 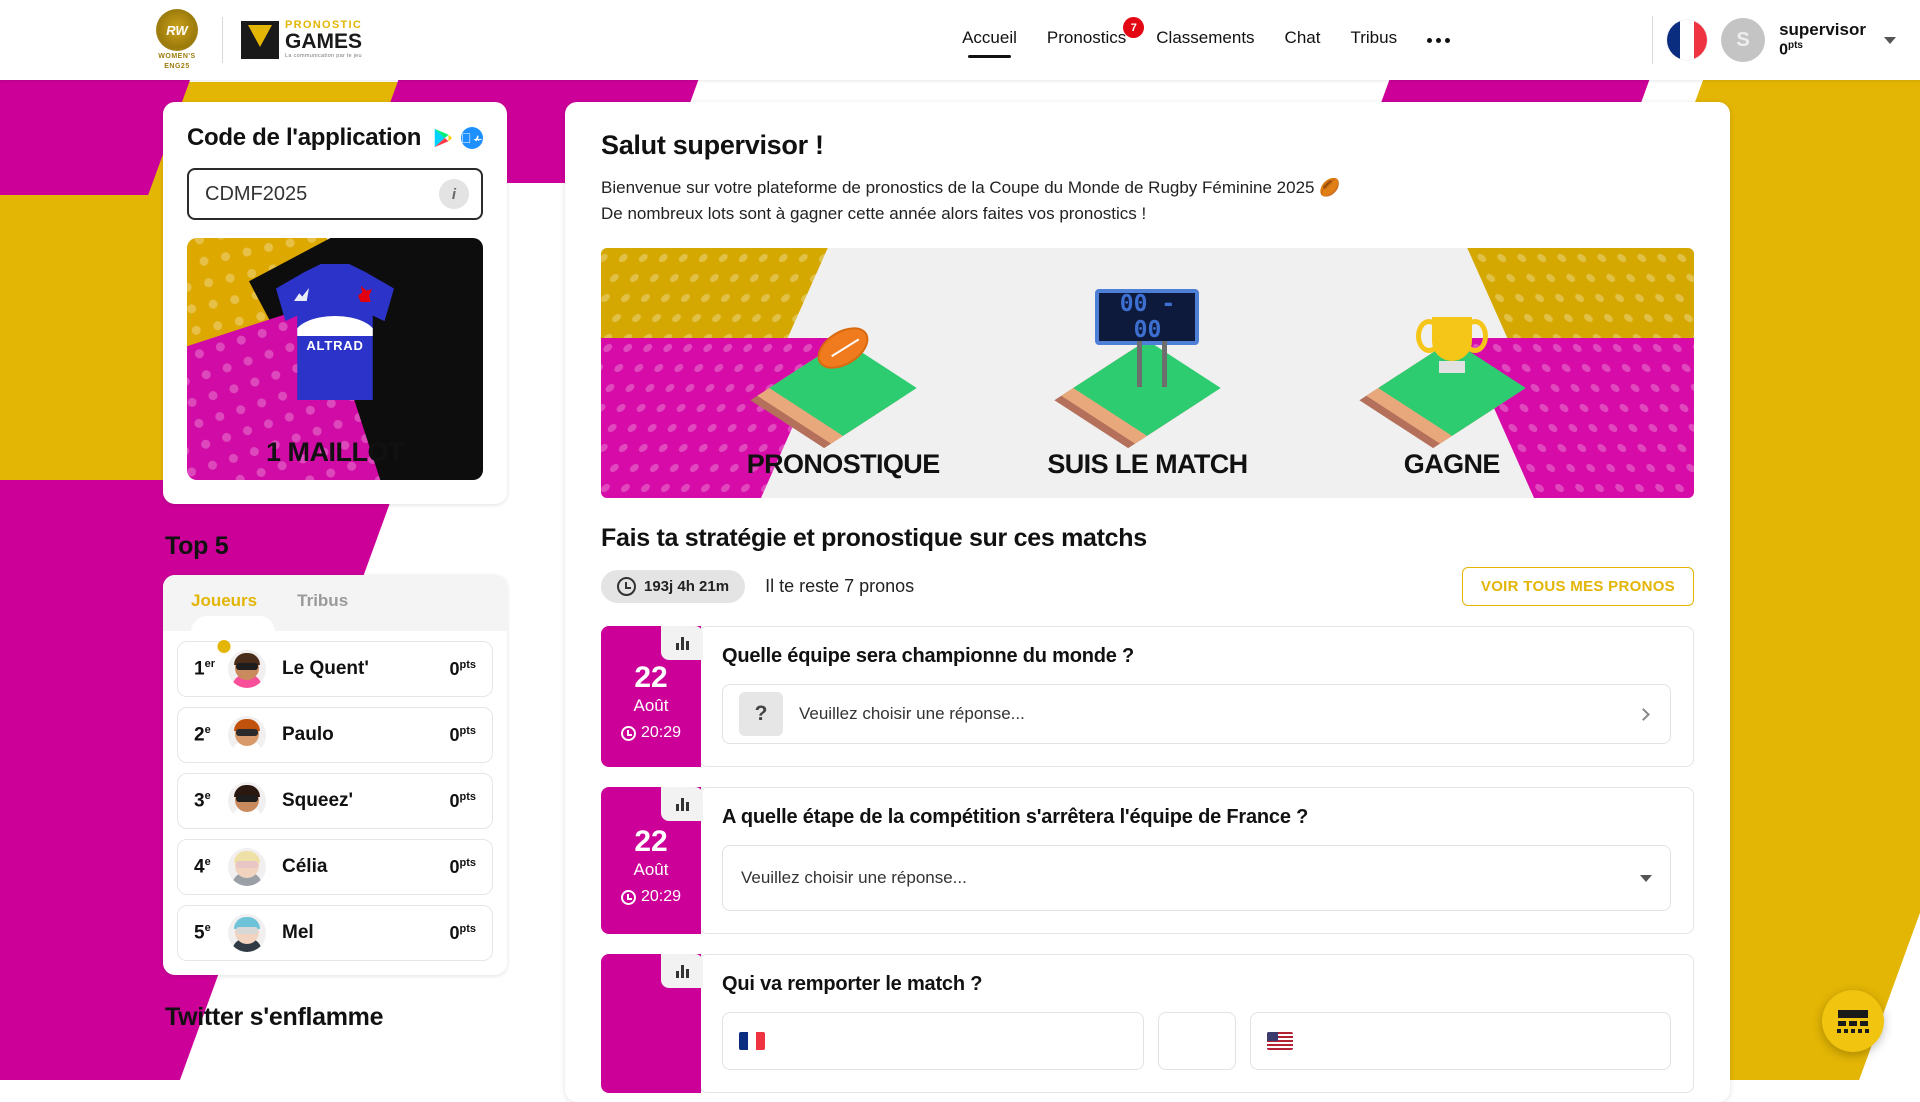 What do you see at coordinates (335, 326) in the screenshot?
I see `jersey-swoosh` at bounding box center [335, 326].